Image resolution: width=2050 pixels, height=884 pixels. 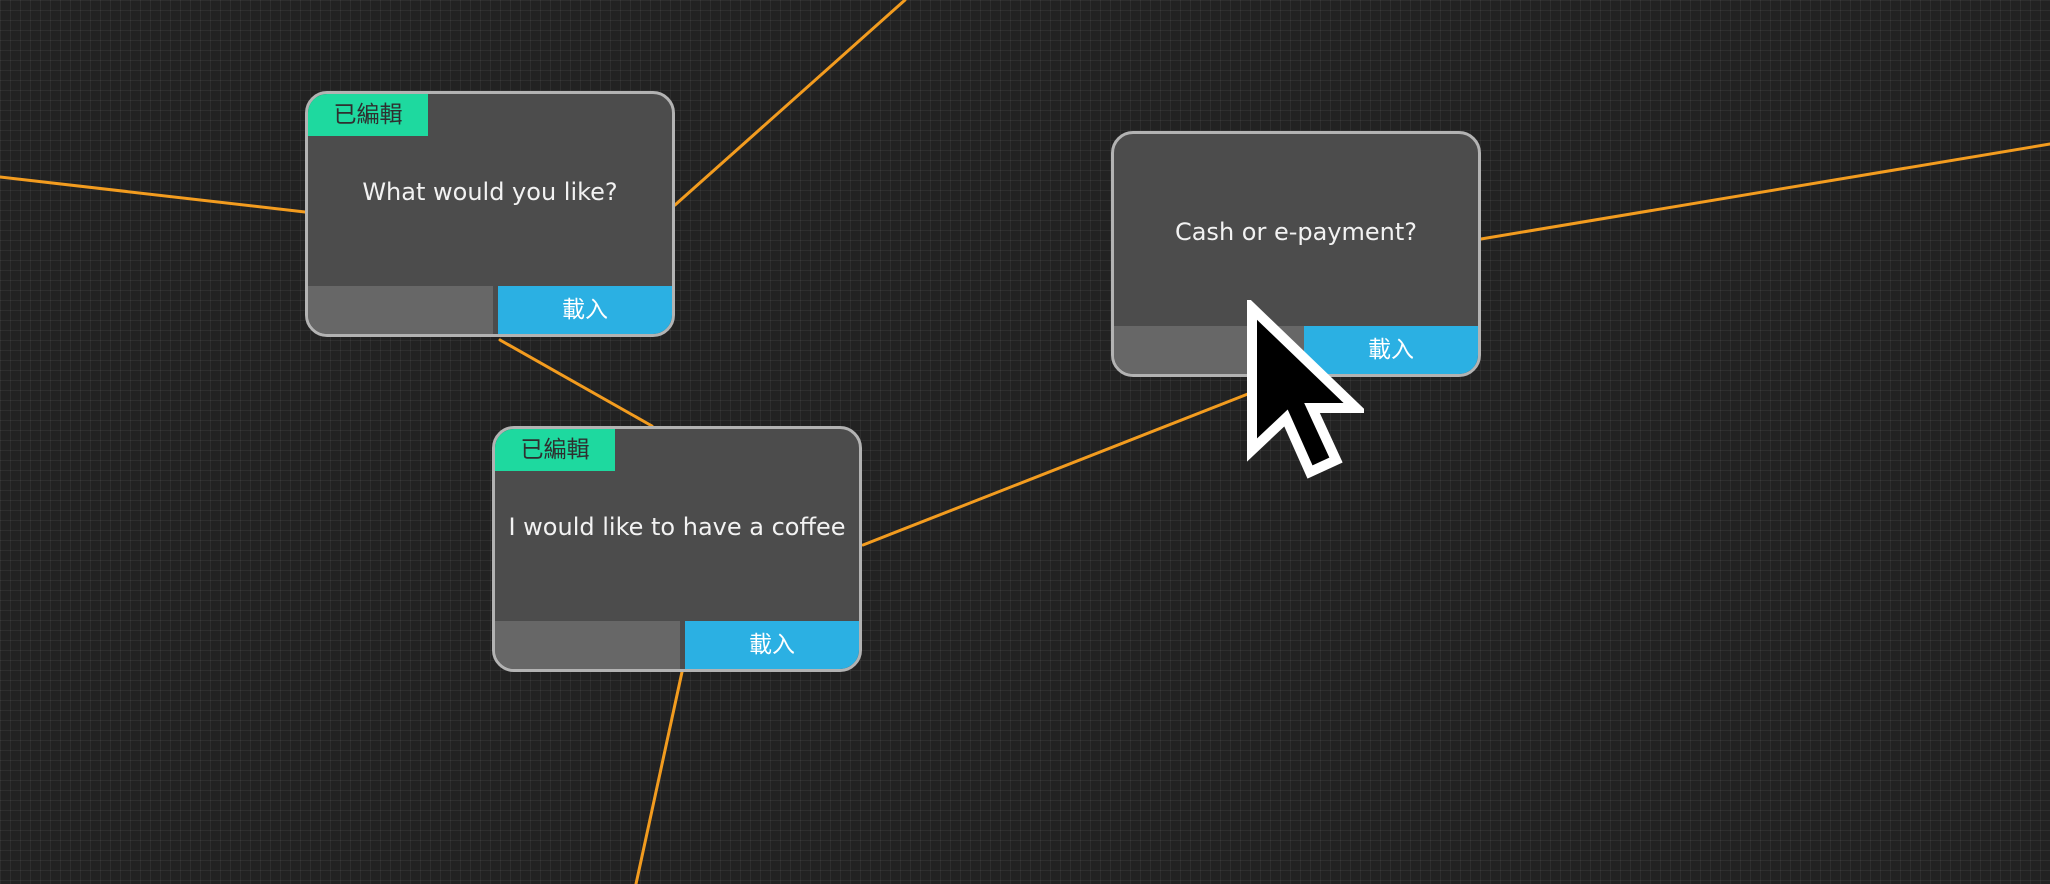 I want to click on arrow-cursor-icon, so click(x=1305, y=389).